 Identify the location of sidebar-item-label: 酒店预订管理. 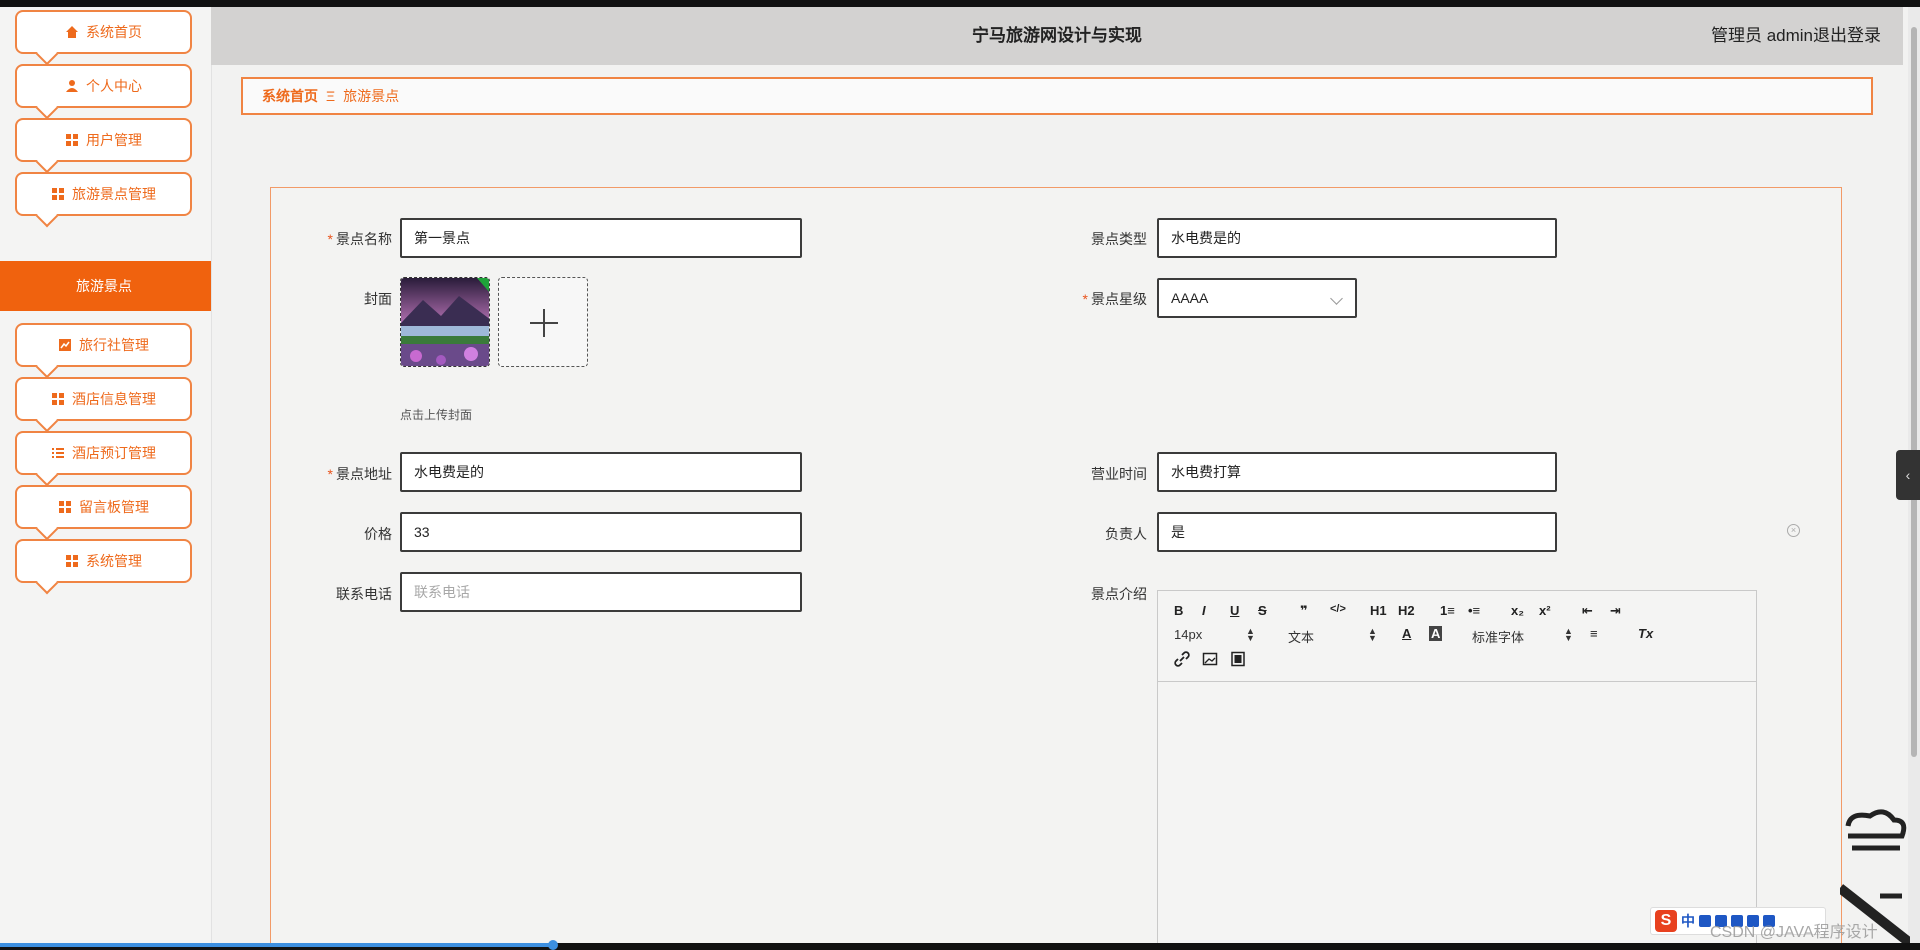
(114, 453).